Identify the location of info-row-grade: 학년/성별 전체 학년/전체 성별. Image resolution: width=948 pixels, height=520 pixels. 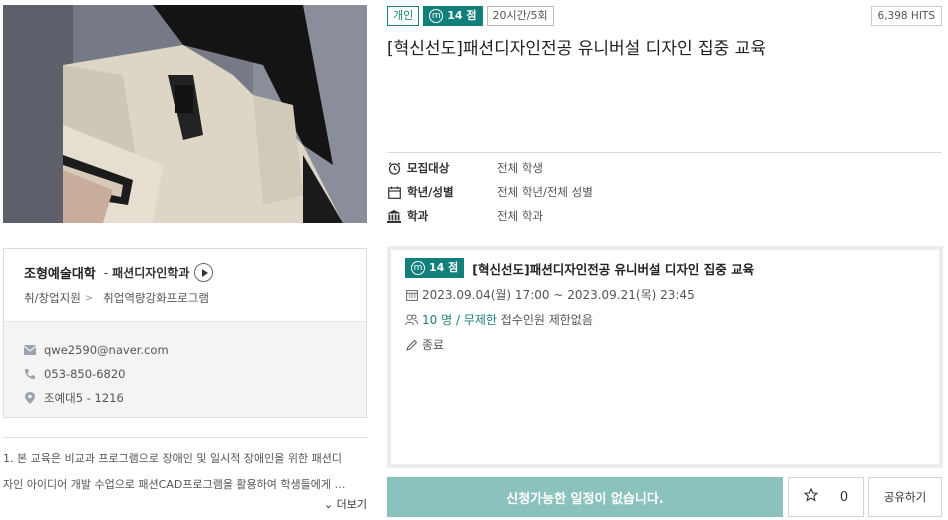
(490, 192).